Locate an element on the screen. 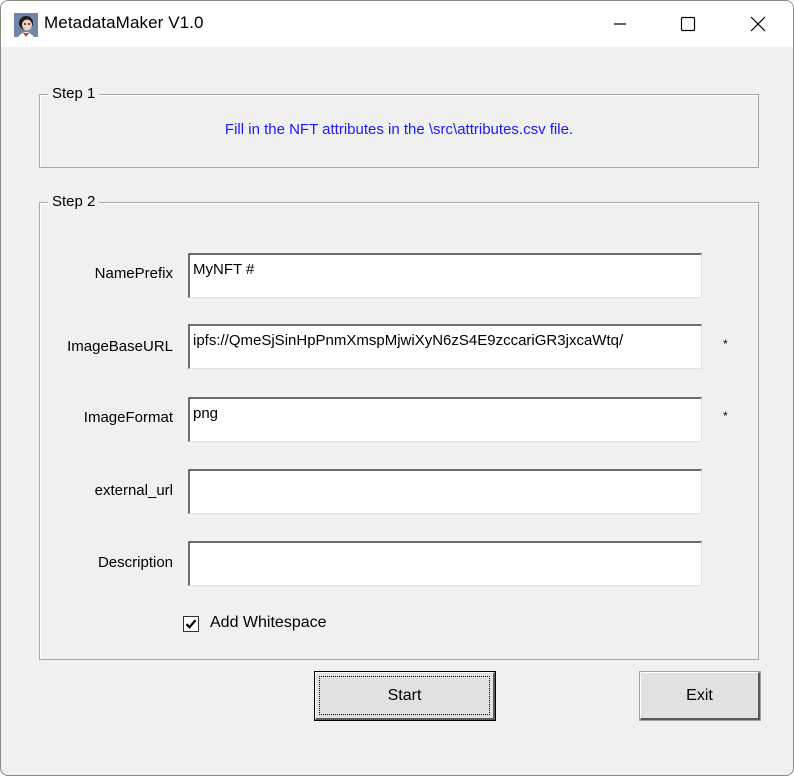 The height and width of the screenshot is (776, 794). step1-legend: Step 1 is located at coordinates (74, 93).